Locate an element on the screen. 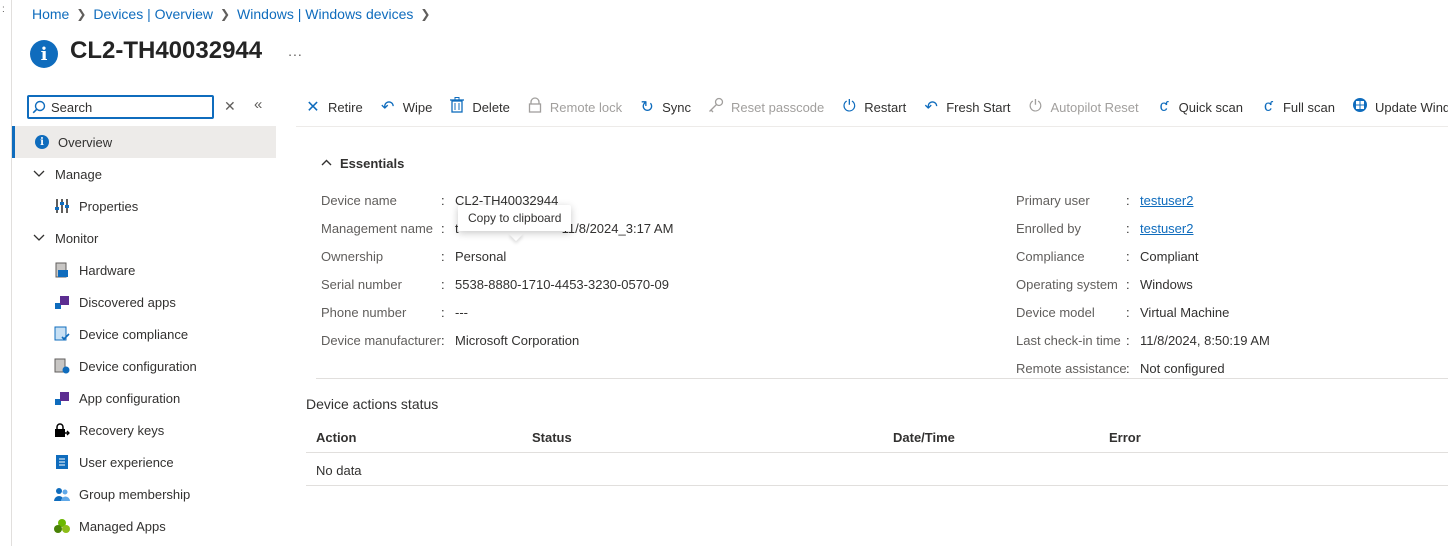 Image resolution: width=1448 pixels, height=546 pixels. essentials-toggle: Essentials is located at coordinates (362, 163).